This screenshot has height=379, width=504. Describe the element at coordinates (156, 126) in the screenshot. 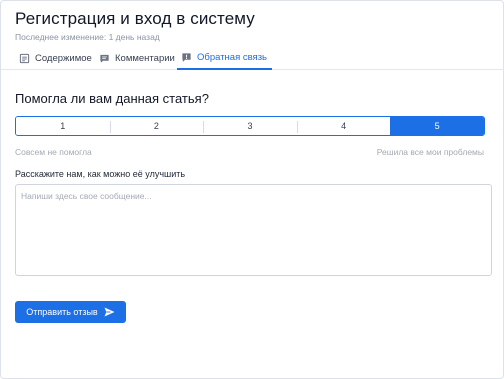

I see `rating-option-2: 2` at that location.